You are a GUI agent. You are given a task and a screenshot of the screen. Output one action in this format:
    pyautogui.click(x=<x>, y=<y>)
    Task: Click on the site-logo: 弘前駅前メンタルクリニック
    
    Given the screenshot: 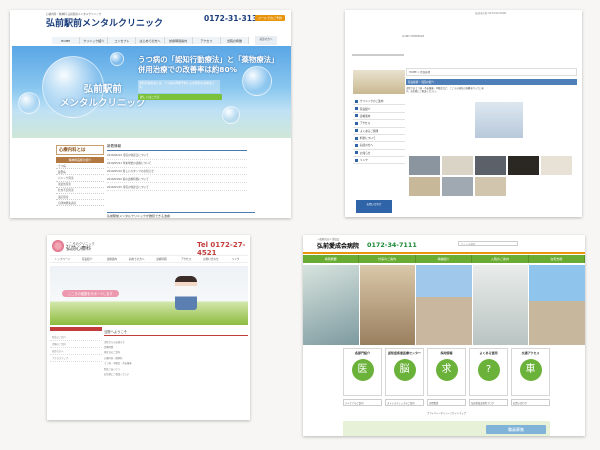 What is the action you would take?
    pyautogui.click(x=104, y=22)
    